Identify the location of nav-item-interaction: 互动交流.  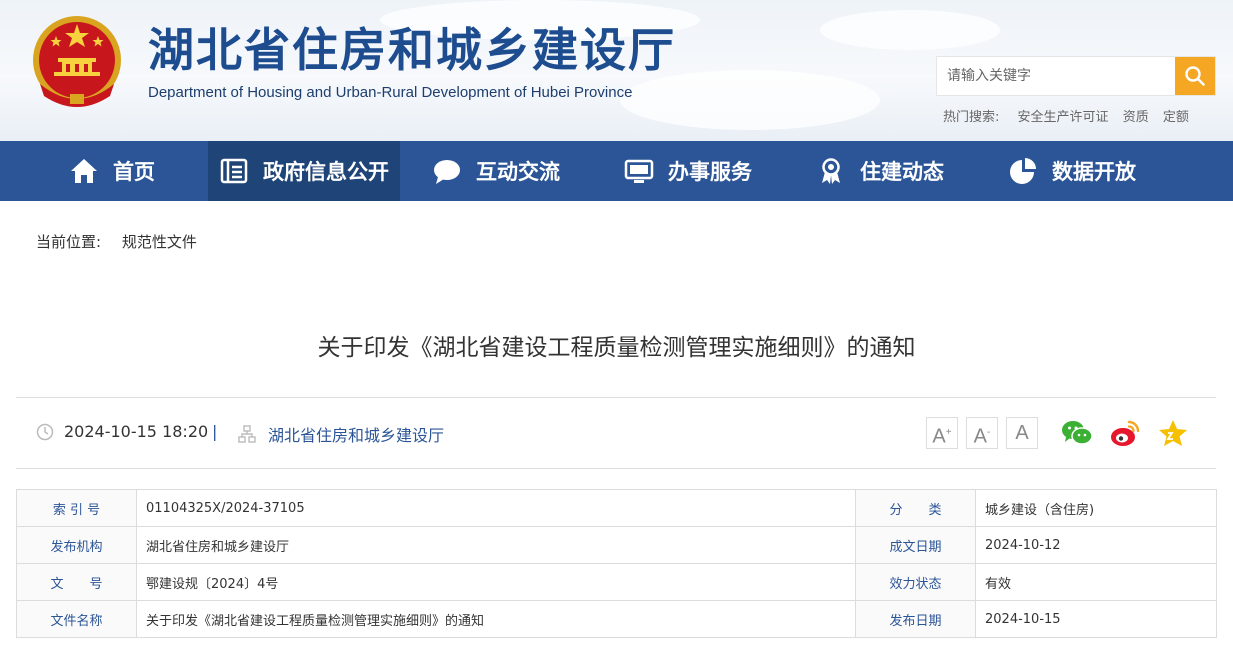
(496, 171).